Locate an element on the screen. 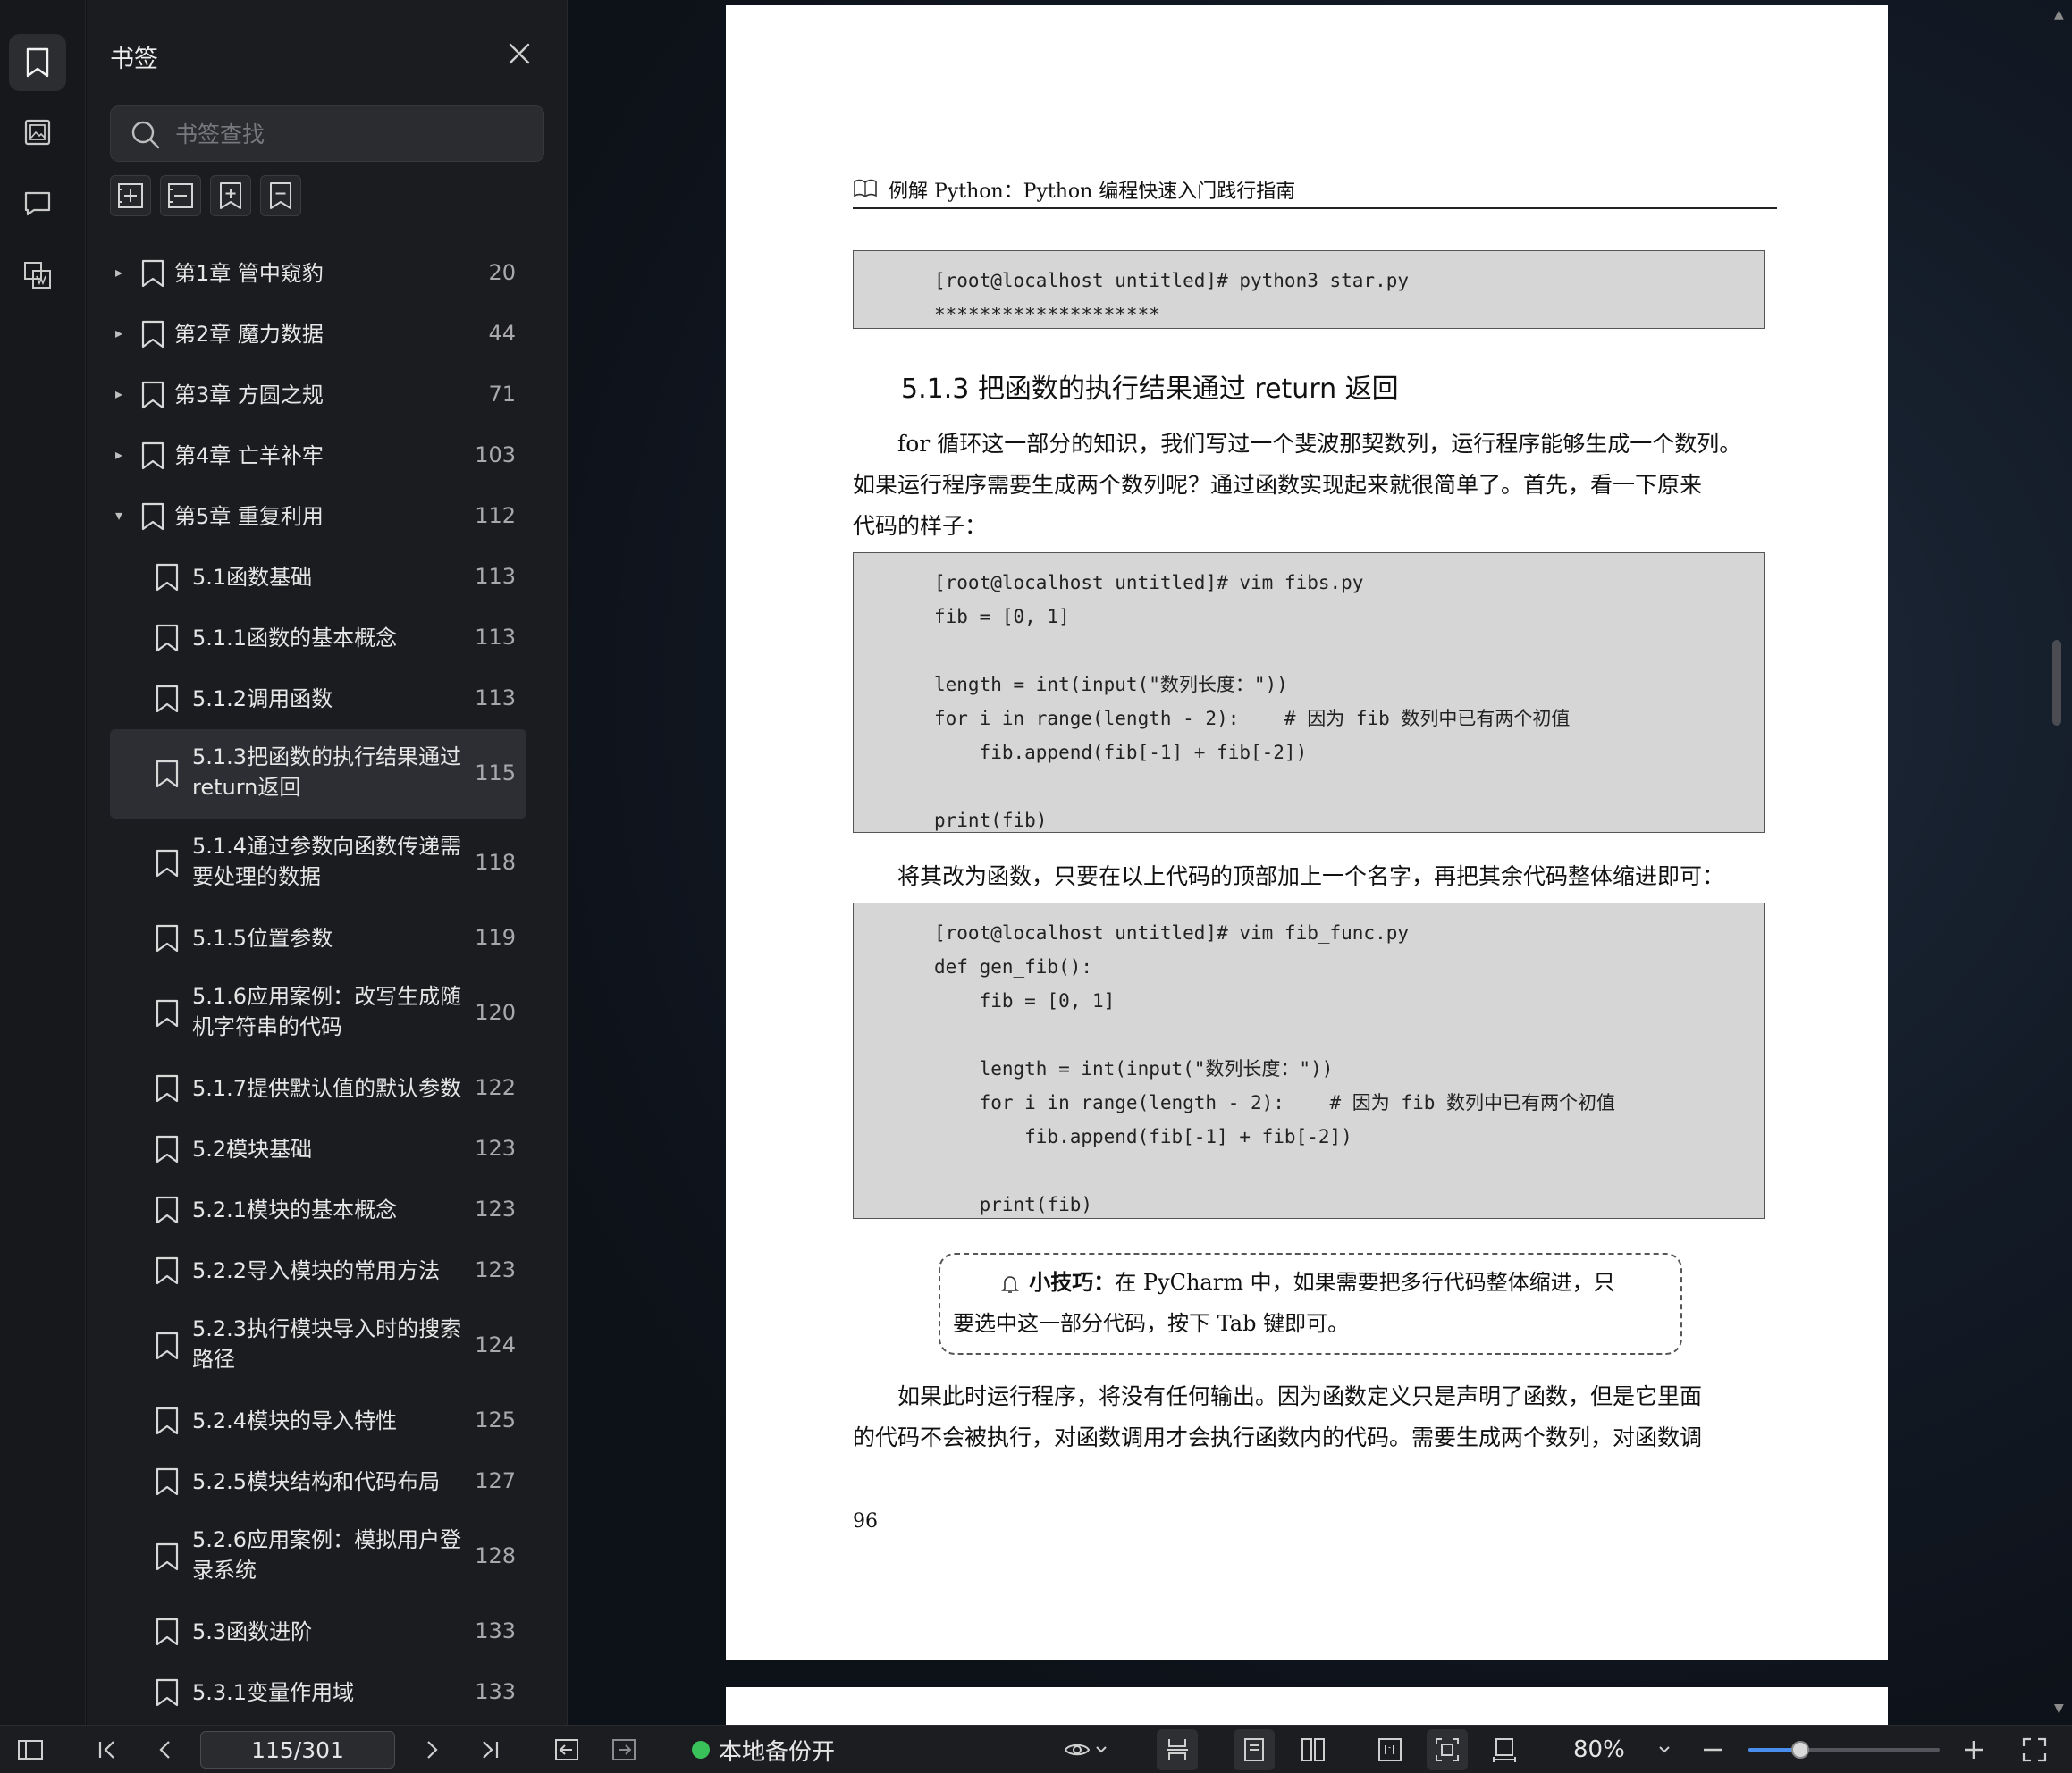 This screenshot has height=1773, width=2072. add-bookmark-here-button is located at coordinates (231, 195).